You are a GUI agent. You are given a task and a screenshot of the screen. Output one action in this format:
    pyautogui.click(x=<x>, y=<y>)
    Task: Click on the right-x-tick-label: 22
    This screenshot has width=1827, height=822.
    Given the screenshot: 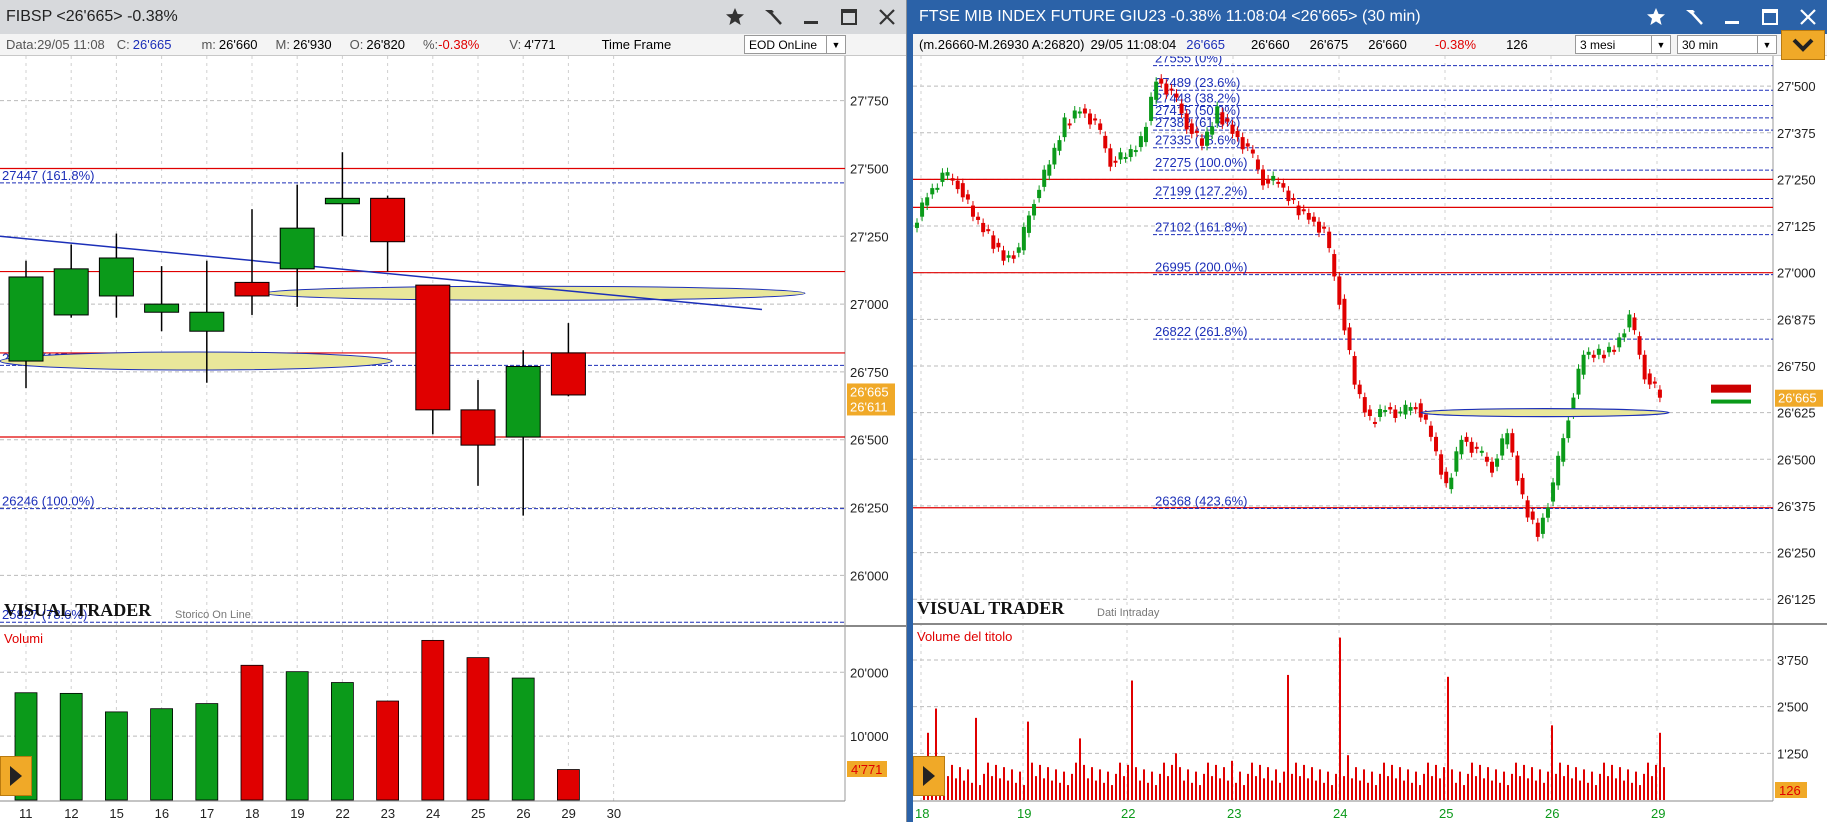 What is the action you would take?
    pyautogui.click(x=1128, y=813)
    